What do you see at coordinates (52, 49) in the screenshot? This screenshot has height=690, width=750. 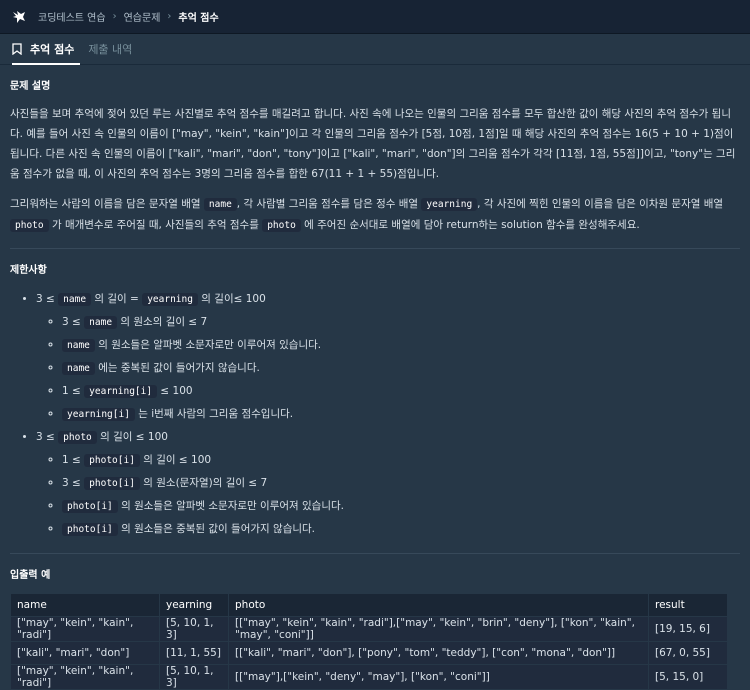 I see `tab-problem-label: 추억 점수` at bounding box center [52, 49].